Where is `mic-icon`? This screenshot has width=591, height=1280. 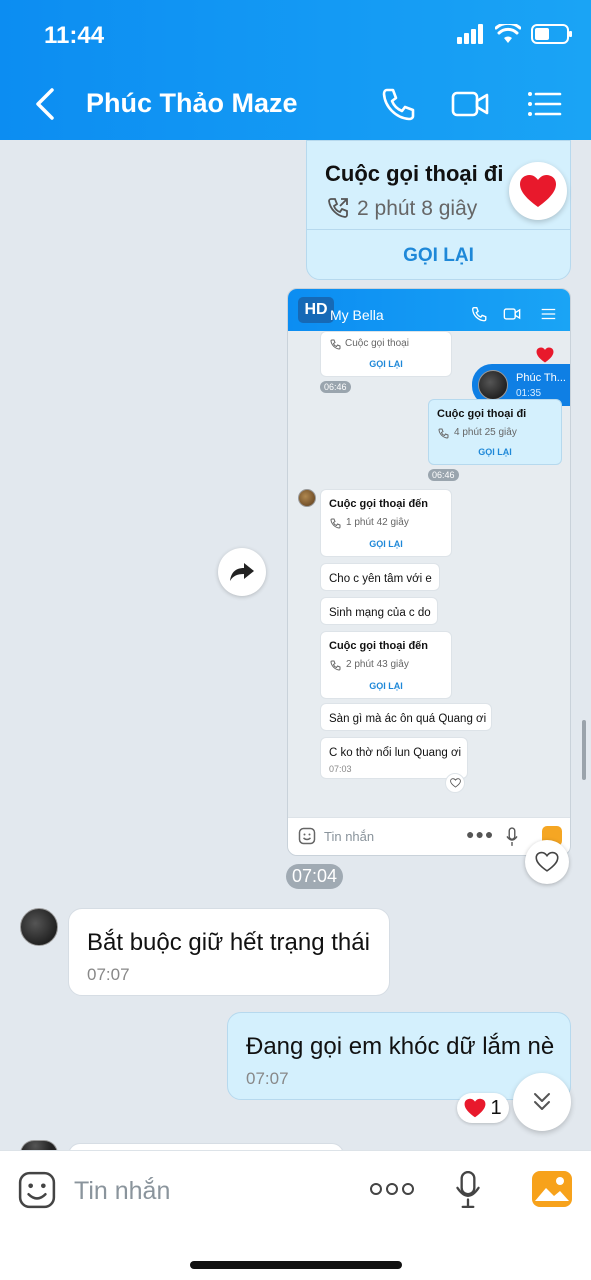 mic-icon is located at coordinates (512, 836).